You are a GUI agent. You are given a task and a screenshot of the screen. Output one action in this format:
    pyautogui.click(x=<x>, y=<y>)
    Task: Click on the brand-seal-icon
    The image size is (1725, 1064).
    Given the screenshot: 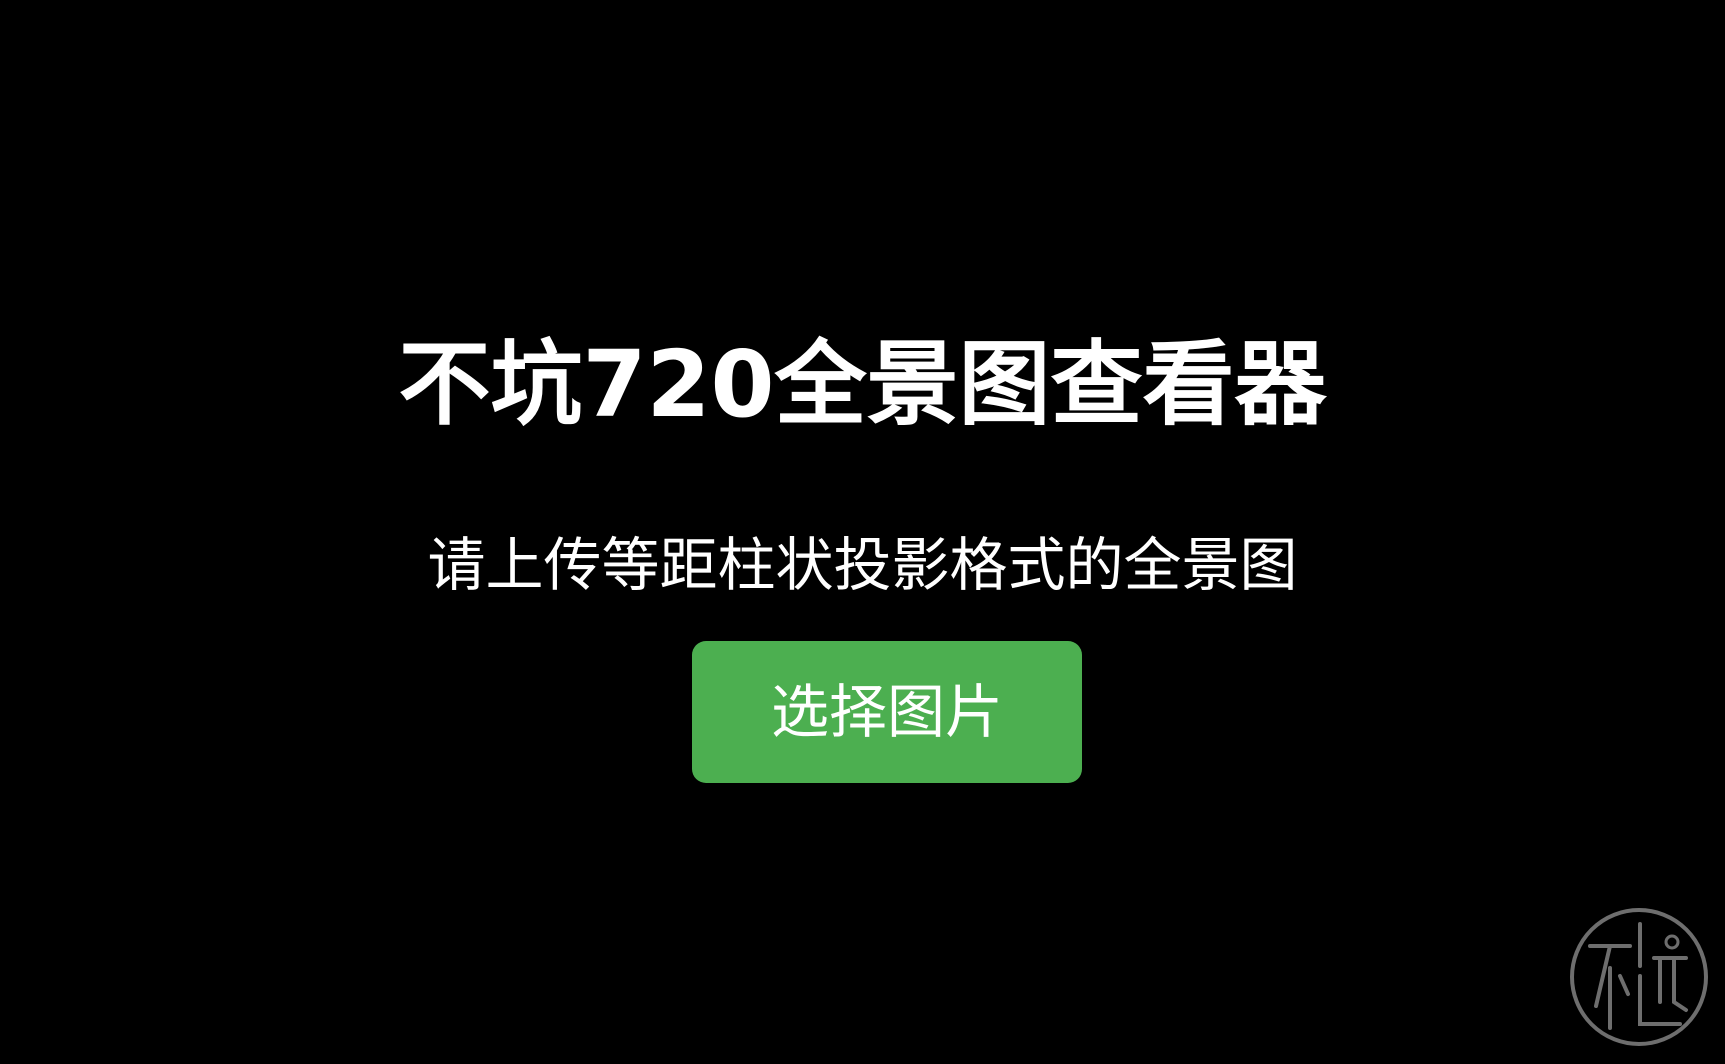 What is the action you would take?
    pyautogui.click(x=1639, y=977)
    